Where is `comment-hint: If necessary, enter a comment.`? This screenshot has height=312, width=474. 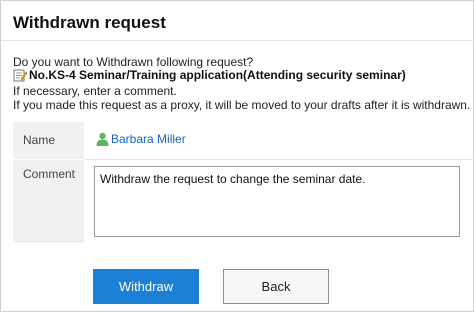
comment-hint: If necessary, enter a comment. is located at coordinates (95, 91).